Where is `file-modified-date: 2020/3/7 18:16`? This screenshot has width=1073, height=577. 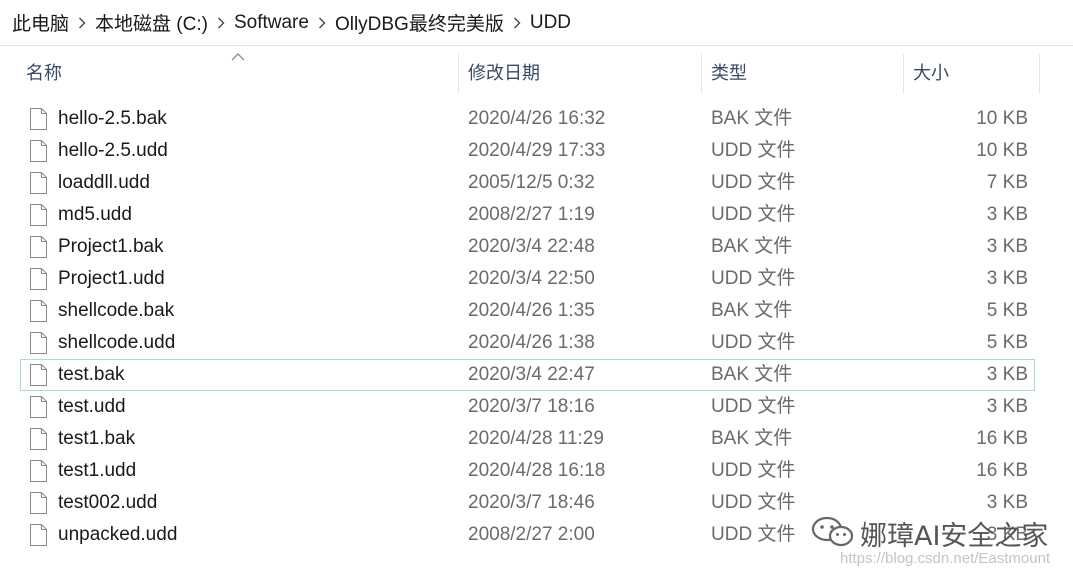
file-modified-date: 2020/3/7 18:16 is located at coordinates (531, 406).